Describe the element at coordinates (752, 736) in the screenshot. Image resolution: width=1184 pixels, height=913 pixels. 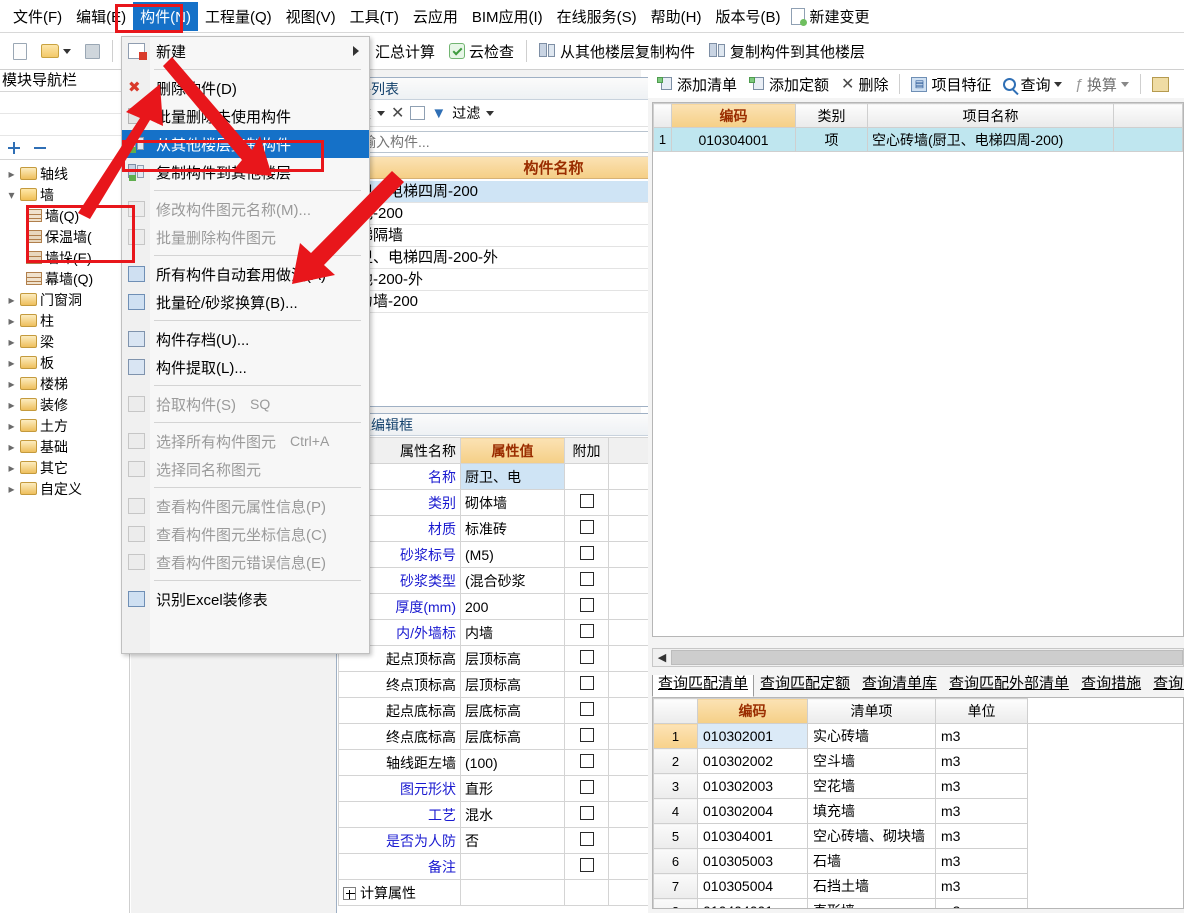
I see `cell-code: 010302001` at that location.